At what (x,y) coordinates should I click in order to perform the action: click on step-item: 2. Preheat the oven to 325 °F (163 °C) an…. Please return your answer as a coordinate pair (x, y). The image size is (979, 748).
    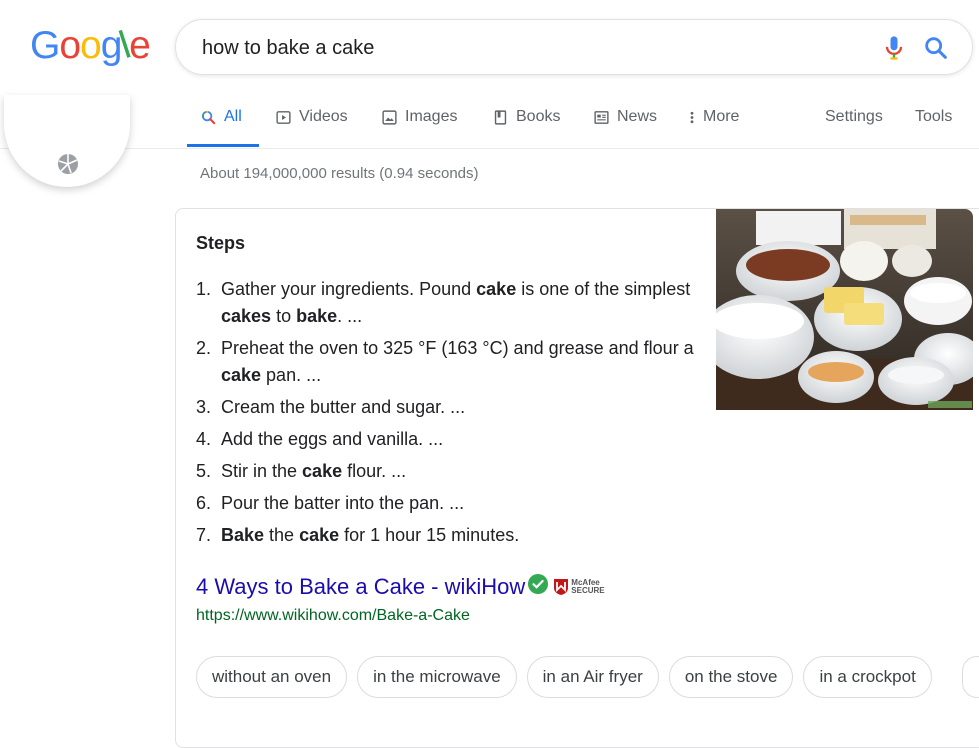
    Looking at the image, I should click on (446, 362).